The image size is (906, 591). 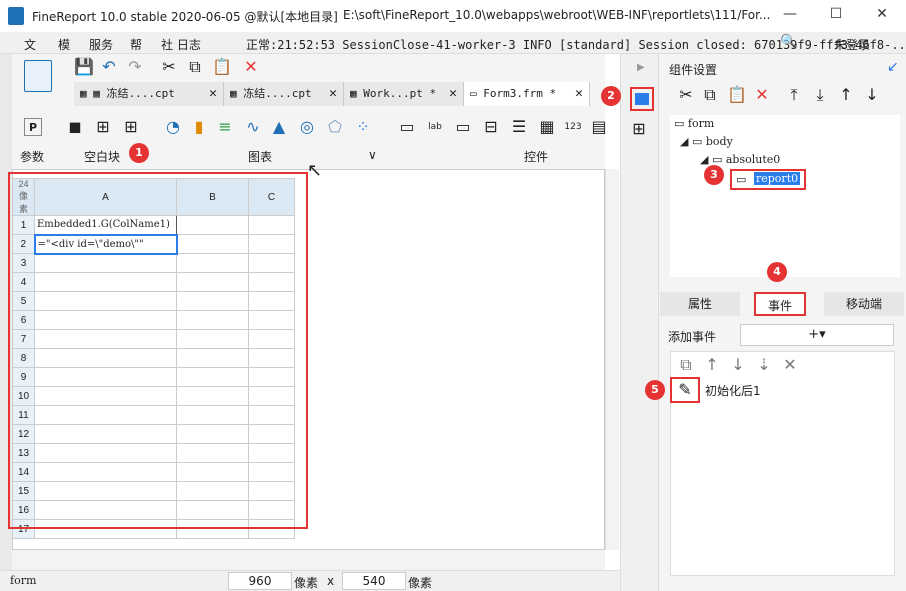 I want to click on tree-node-absolute: ◢ ▭ absolute0, so click(x=740, y=159).